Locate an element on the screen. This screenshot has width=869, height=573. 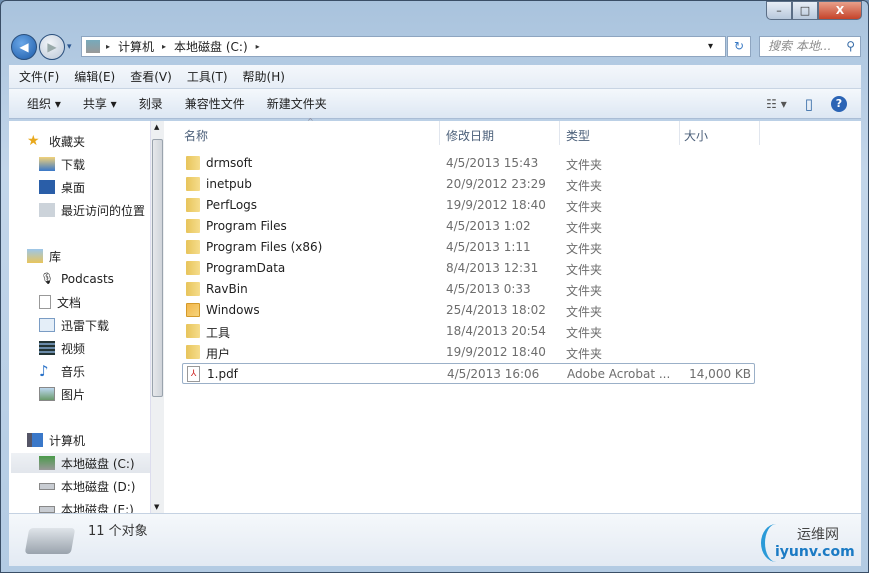
file-date: 18/4/2013 20:54 is located at coordinates (496, 331).